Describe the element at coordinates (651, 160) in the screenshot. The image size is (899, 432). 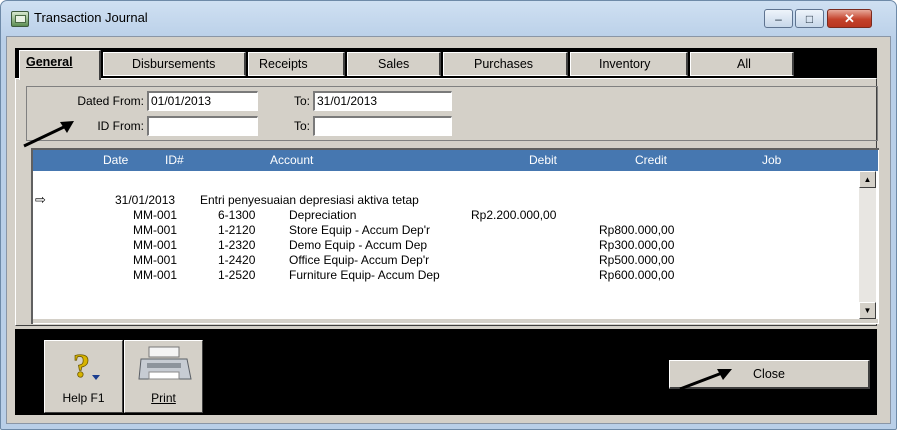
I see `col-credit: Credit` at that location.